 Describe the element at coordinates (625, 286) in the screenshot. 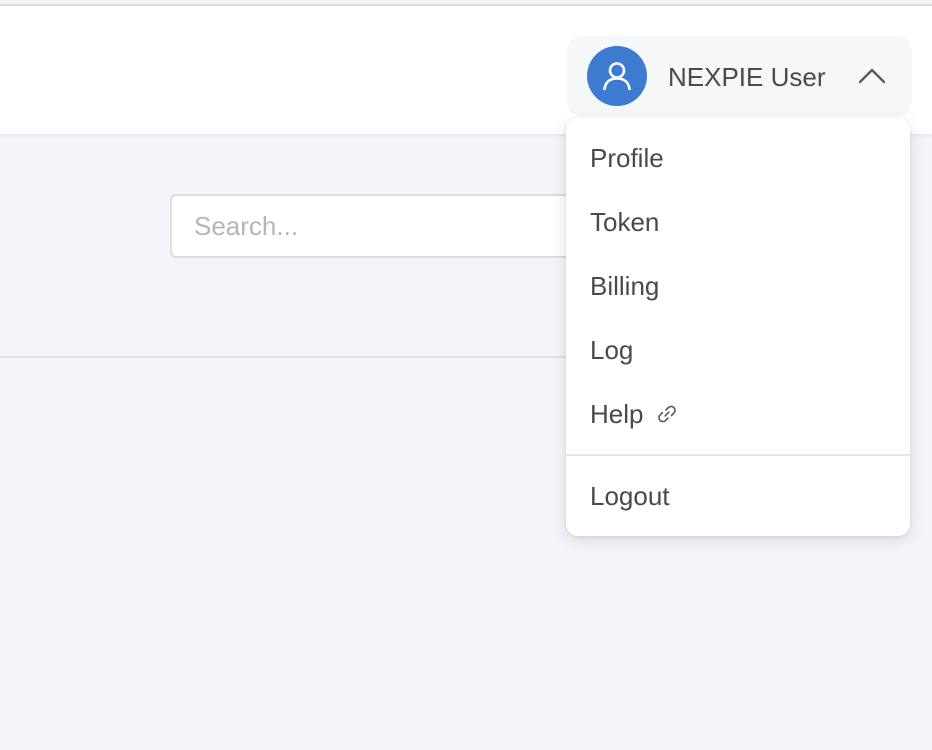

I see `menu-item-label: Billing` at that location.